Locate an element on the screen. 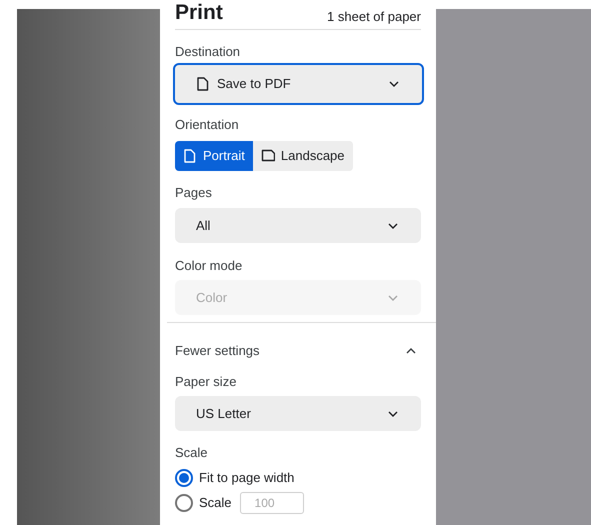 This screenshot has width=591, height=525. dialog-title: Print is located at coordinates (199, 12).